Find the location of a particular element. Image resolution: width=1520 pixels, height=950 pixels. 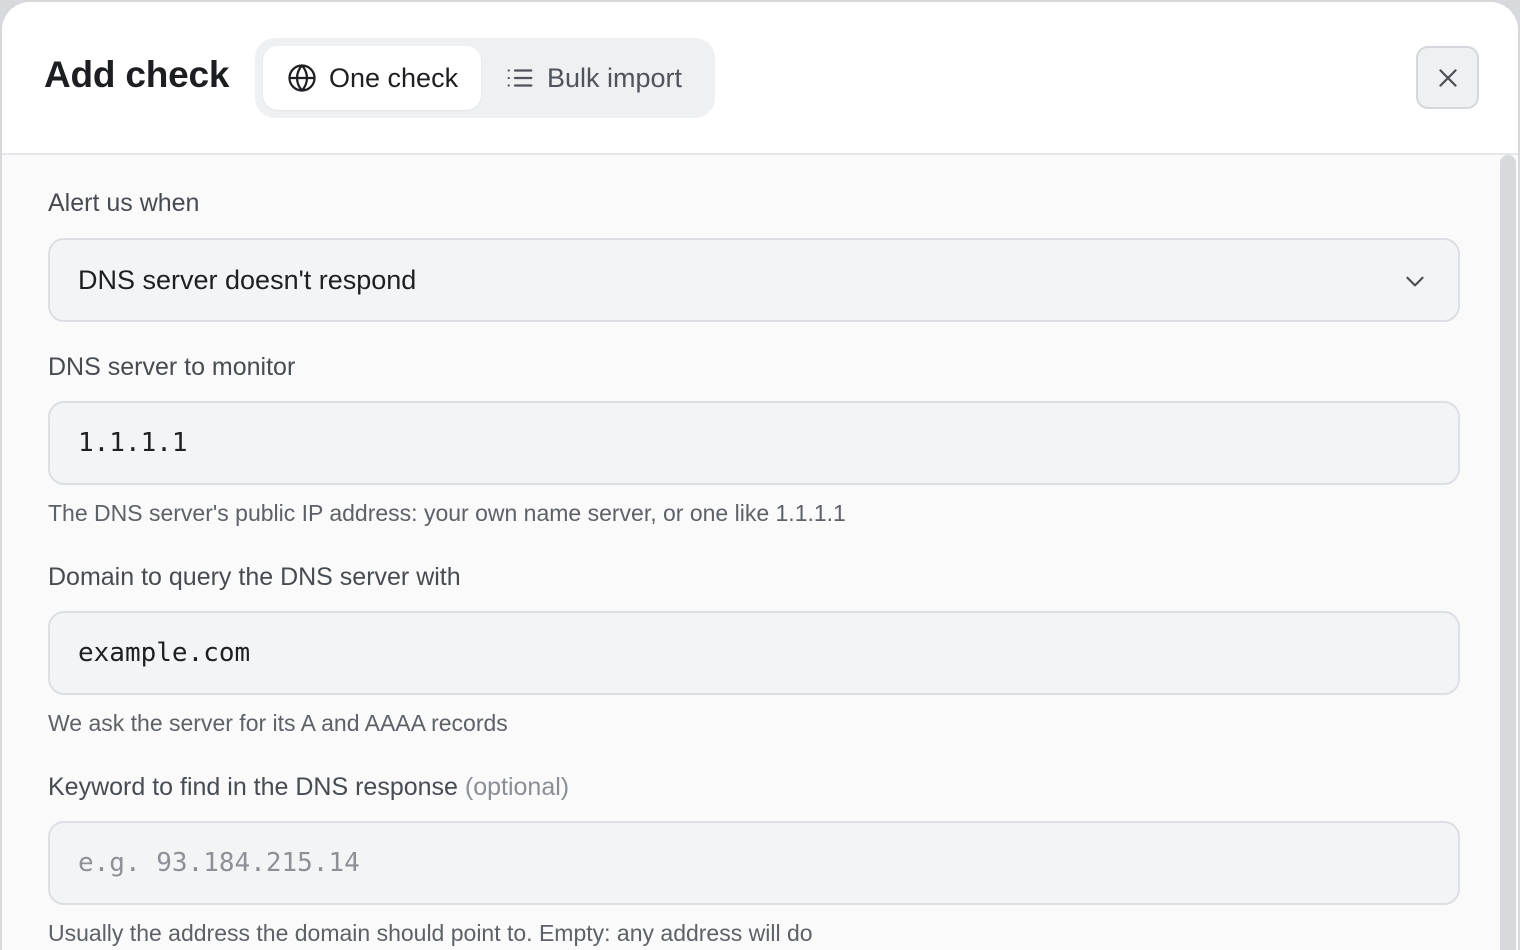

keyword-input: e.g. 93.184.215.14 is located at coordinates (754, 863).